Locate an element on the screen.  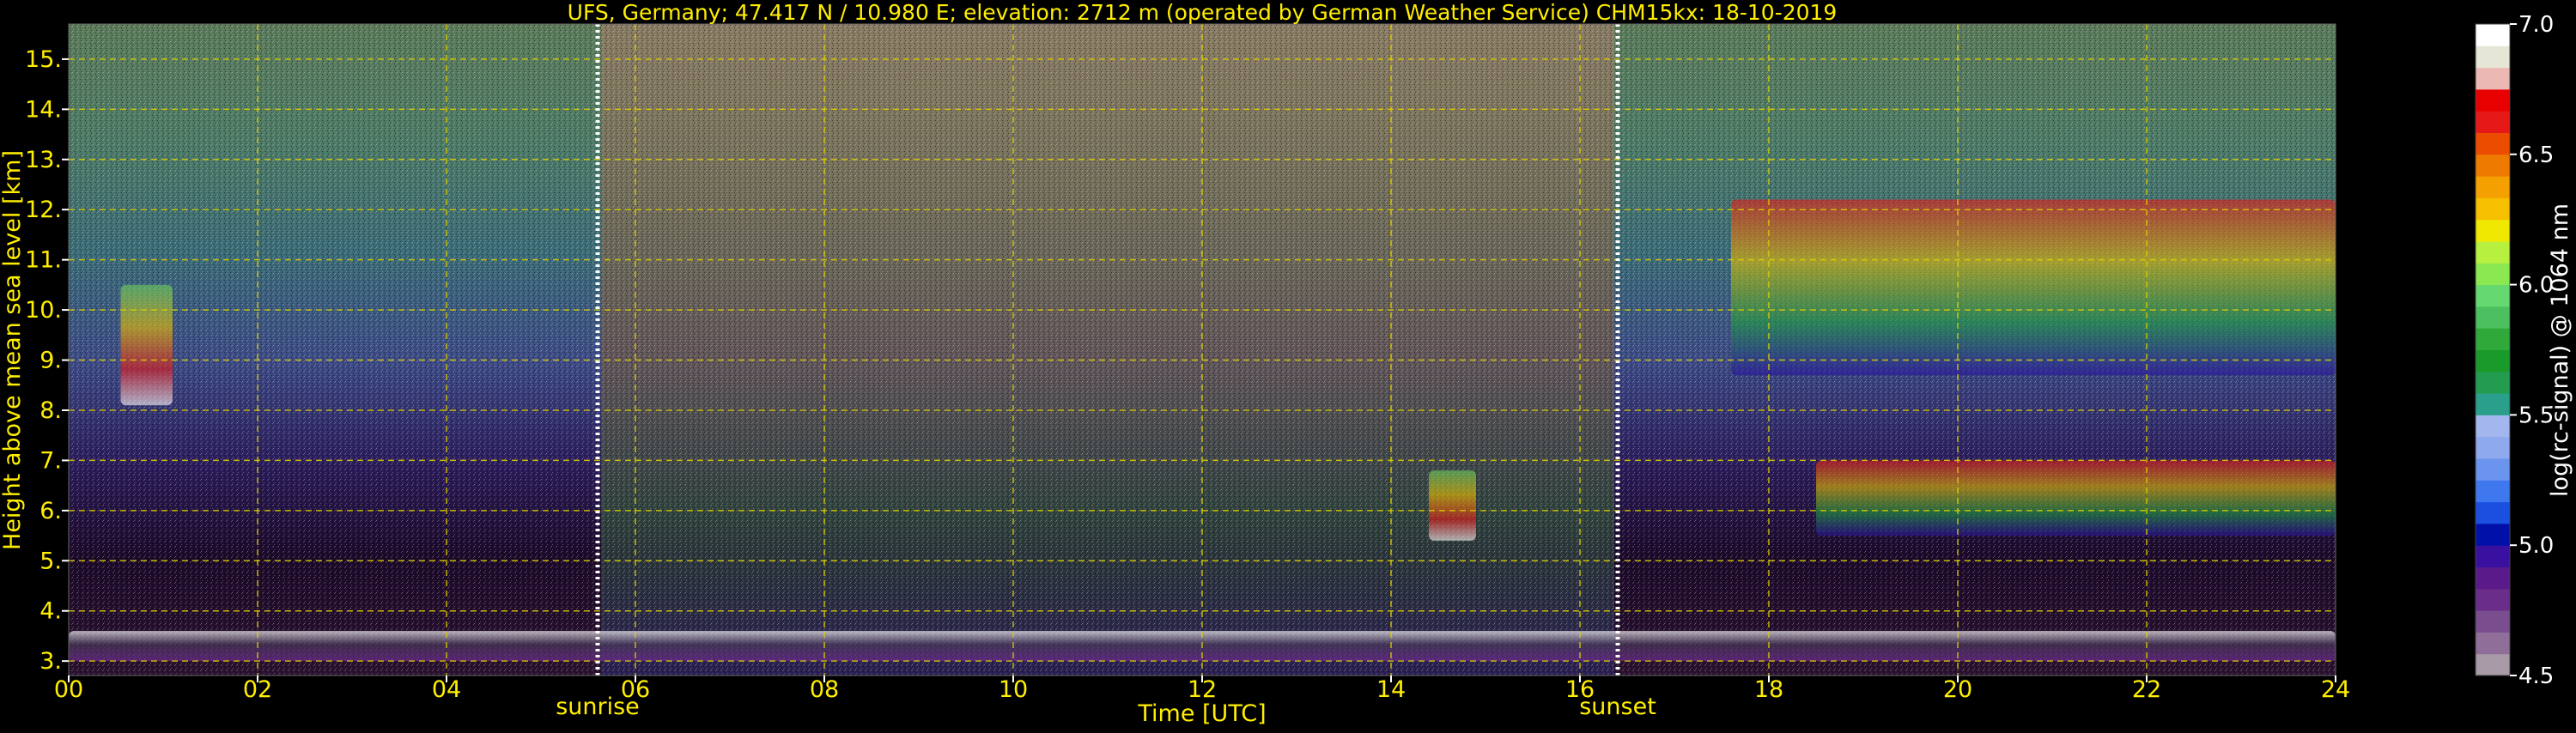
x-axis-label: Time [UTC] is located at coordinates (1202, 713).